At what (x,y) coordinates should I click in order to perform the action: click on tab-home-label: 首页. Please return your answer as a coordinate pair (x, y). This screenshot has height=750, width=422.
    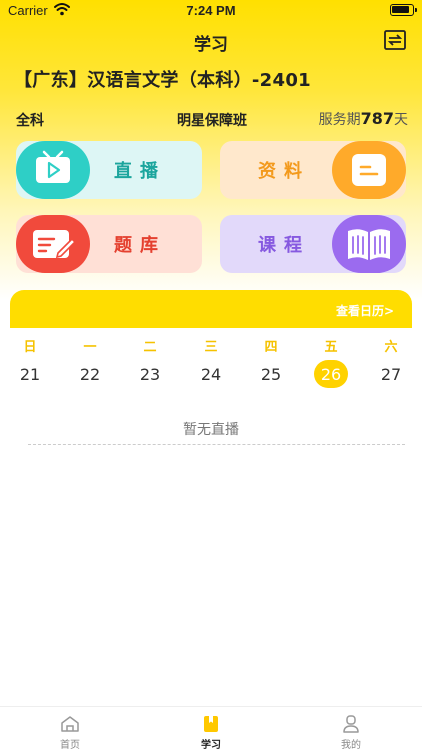
    Looking at the image, I should click on (70, 745).